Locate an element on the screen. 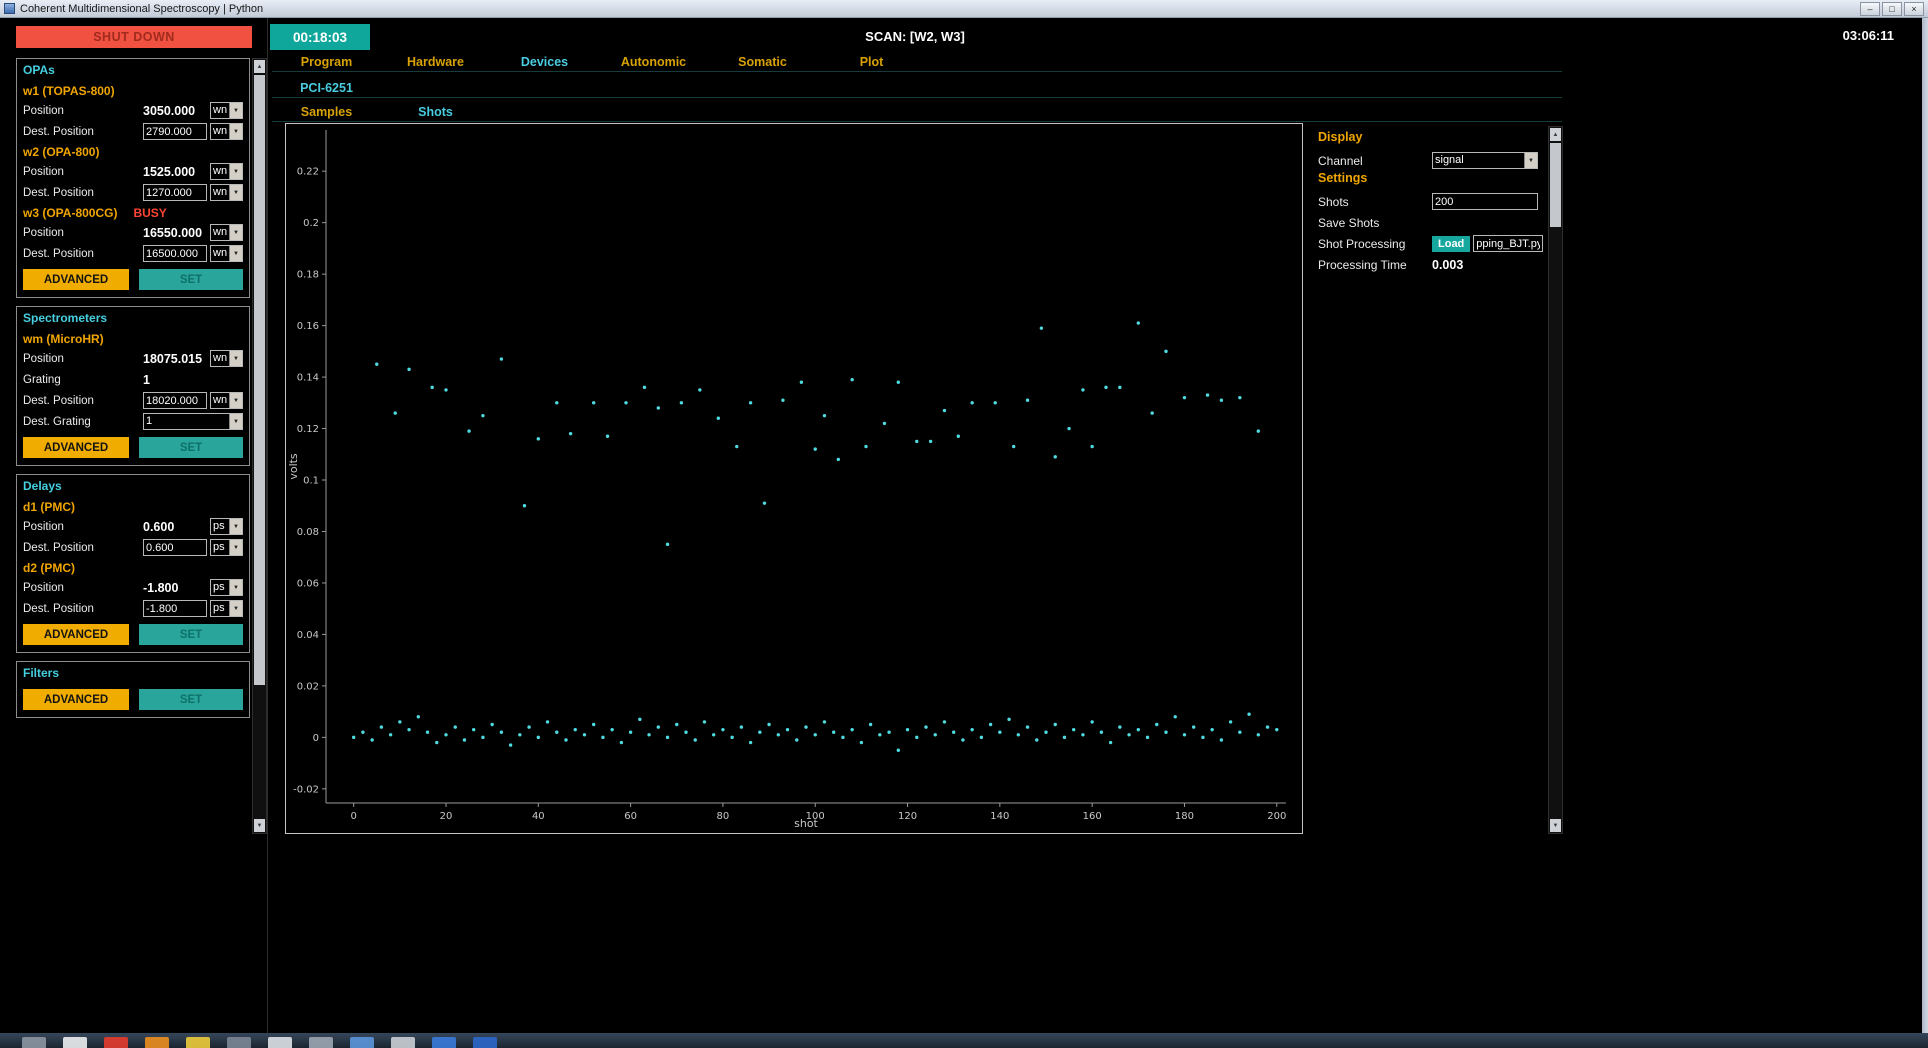 This screenshot has height=1048, width=1928. minimize-button: – is located at coordinates (1870, 8).